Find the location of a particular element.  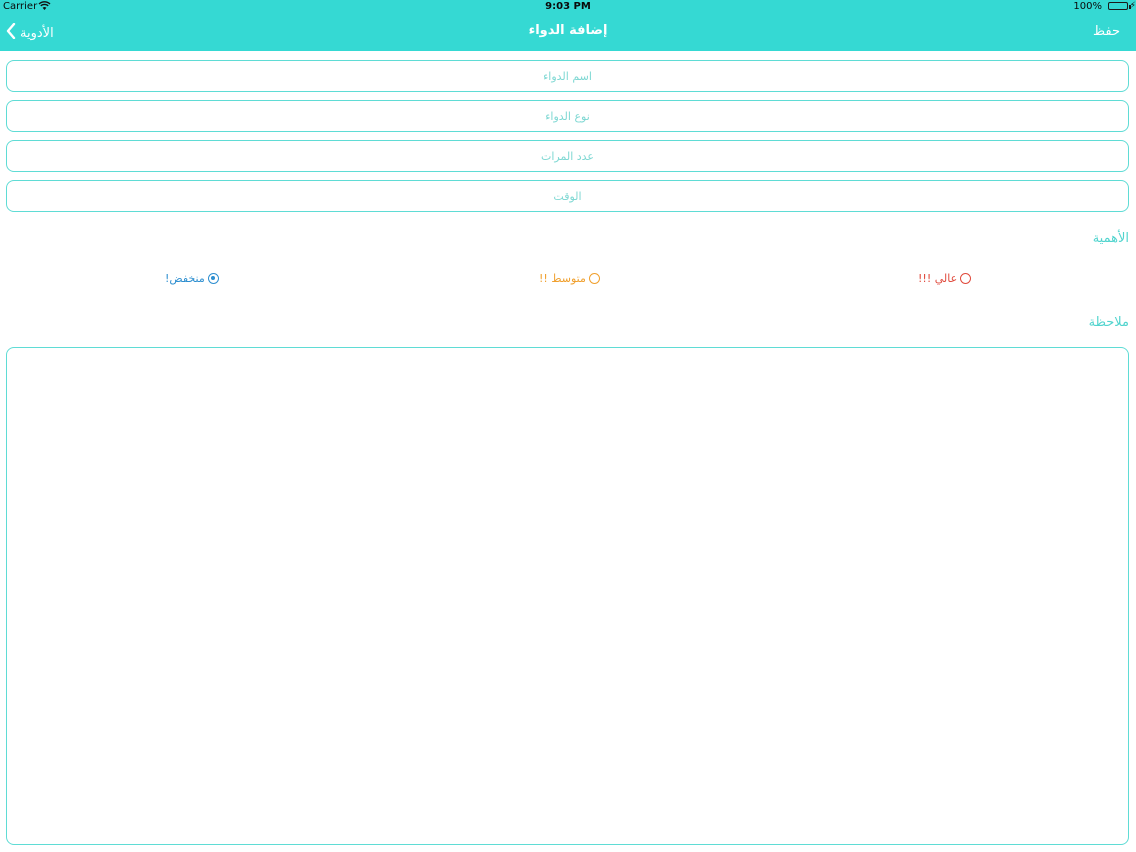

note-label: ملاحظة is located at coordinates (1108, 322).